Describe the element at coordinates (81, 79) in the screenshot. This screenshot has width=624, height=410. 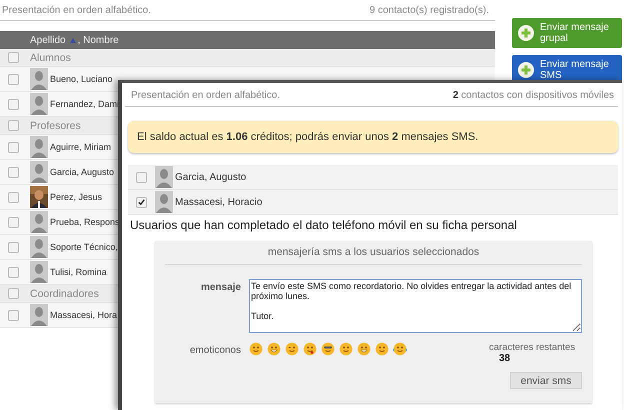
I see `contact-name: Bueno, Luciano` at that location.